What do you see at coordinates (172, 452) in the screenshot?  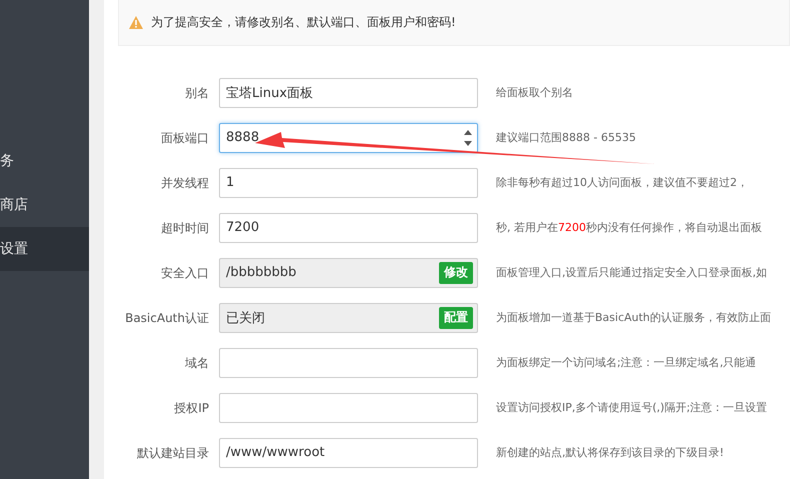 I see `field-label: 默认建站目录` at bounding box center [172, 452].